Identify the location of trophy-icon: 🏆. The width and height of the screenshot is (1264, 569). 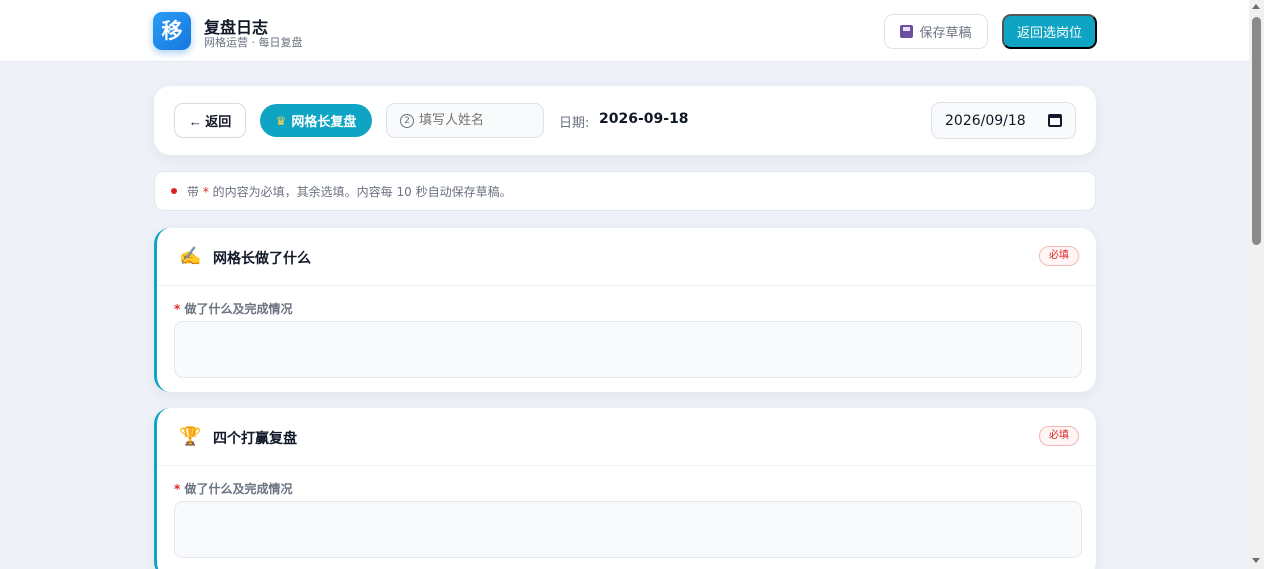
(190, 436).